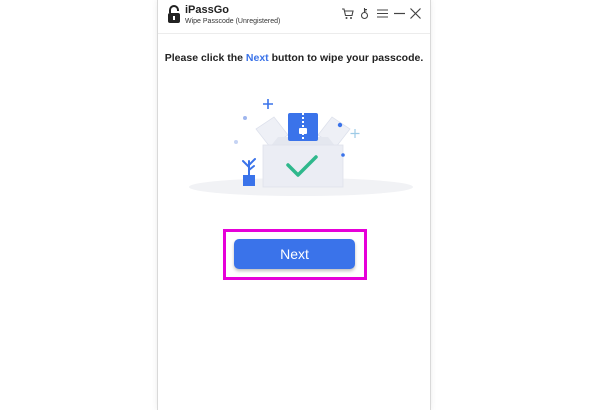 The width and height of the screenshot is (600, 410). Describe the element at coordinates (249, 172) in the screenshot. I see `plant-icon` at that location.